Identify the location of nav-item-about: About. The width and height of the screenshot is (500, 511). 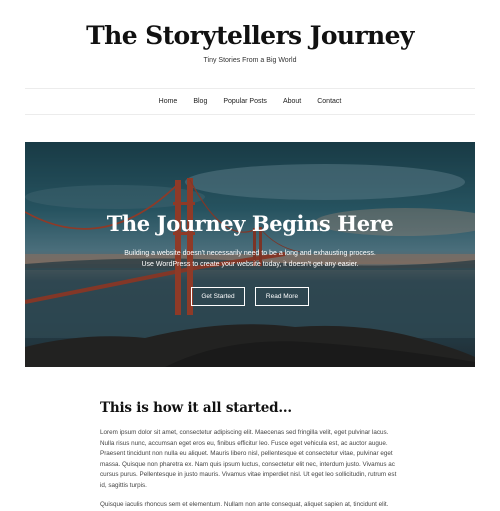
(292, 102).